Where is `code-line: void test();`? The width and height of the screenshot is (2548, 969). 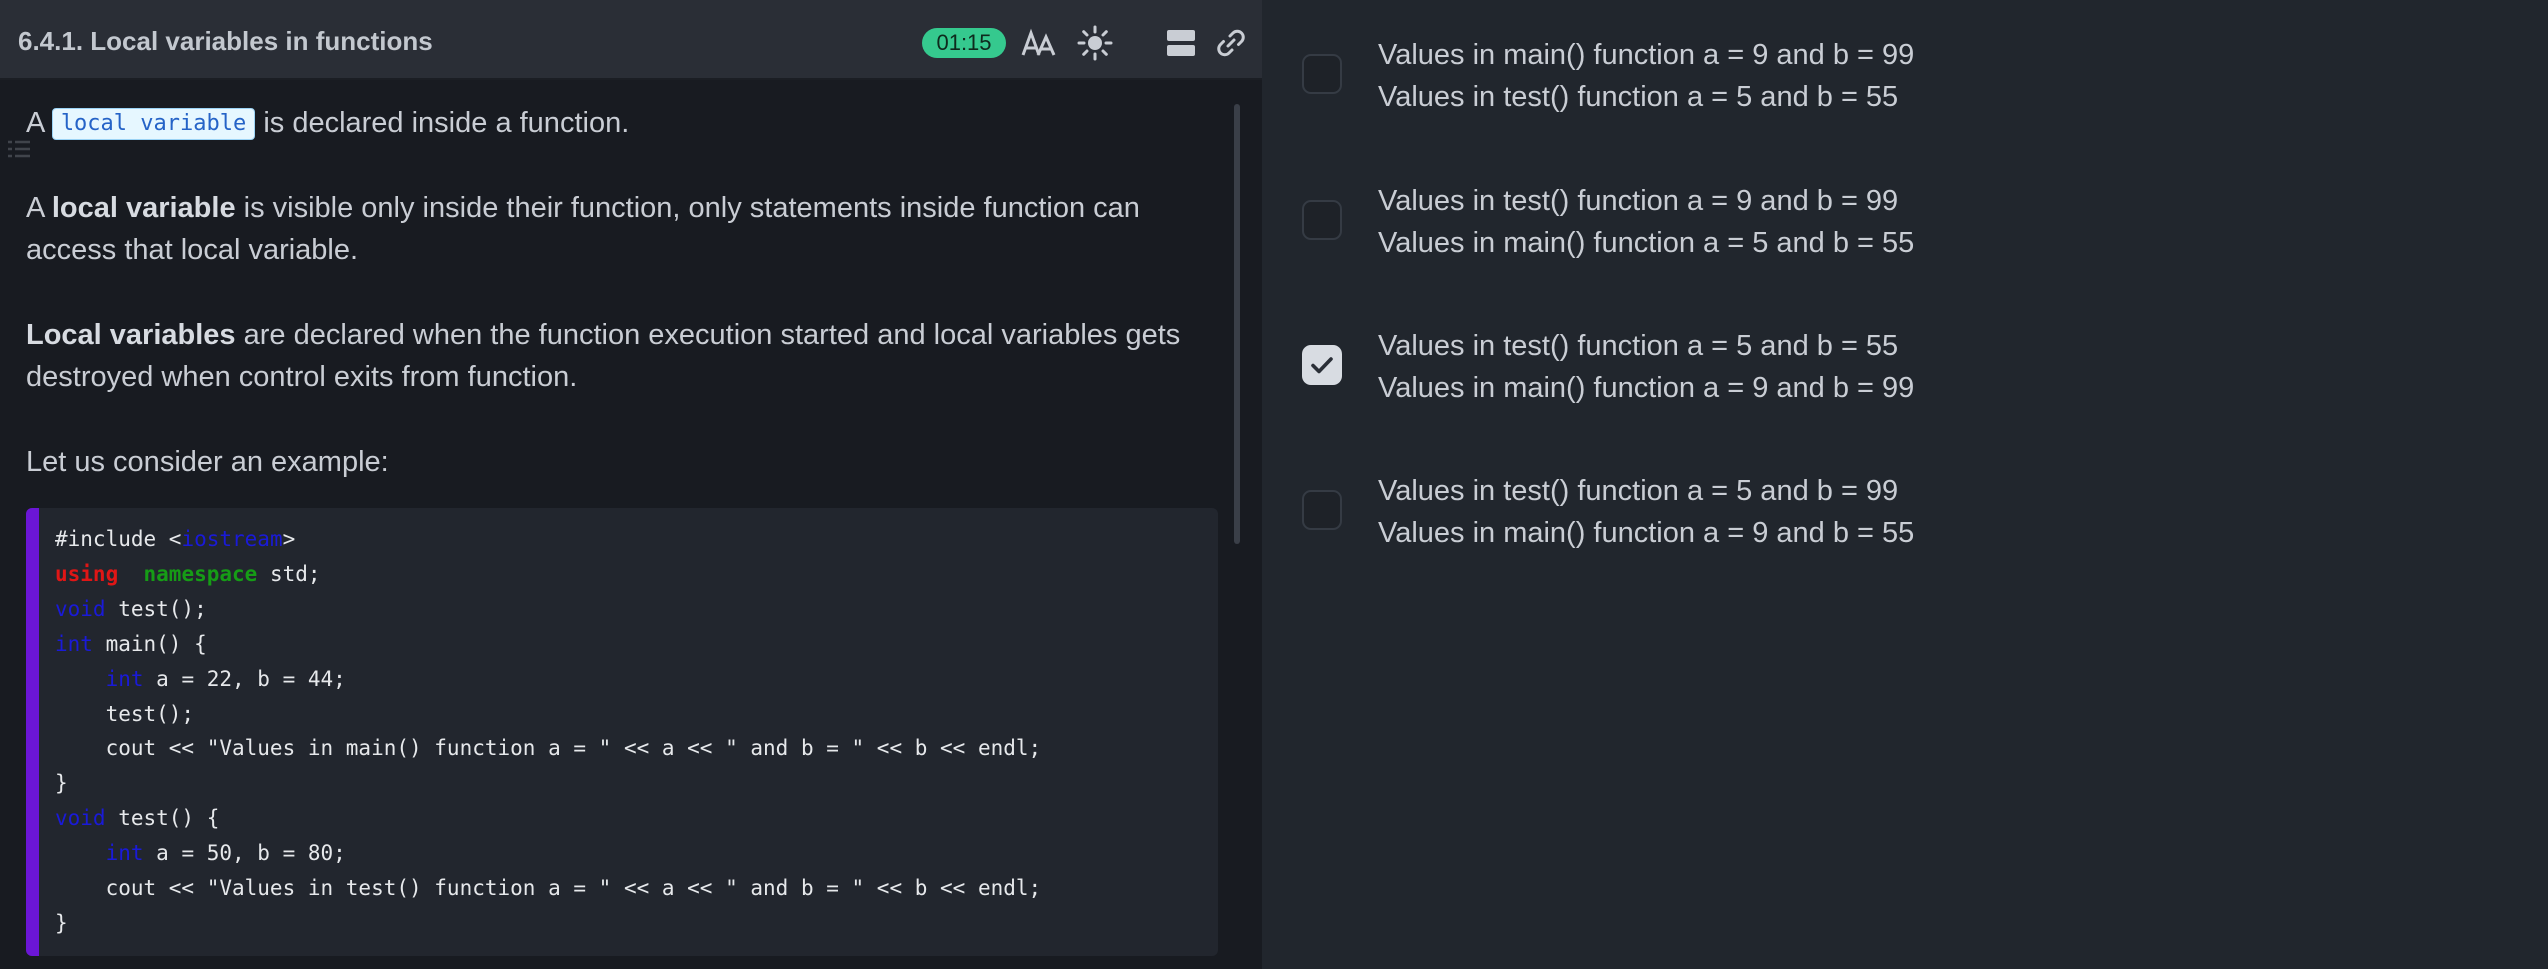 code-line: void test(); is located at coordinates (131, 608).